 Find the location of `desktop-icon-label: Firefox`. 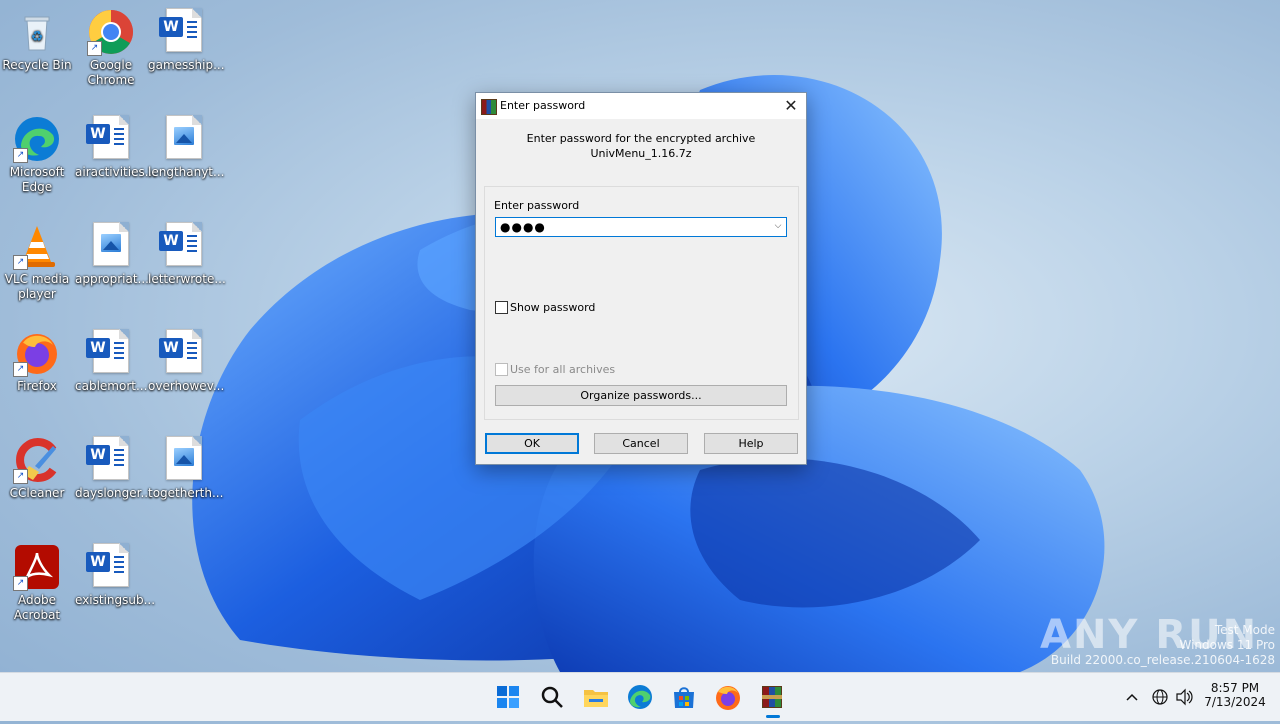

desktop-icon-label: Firefox is located at coordinates (37, 386).